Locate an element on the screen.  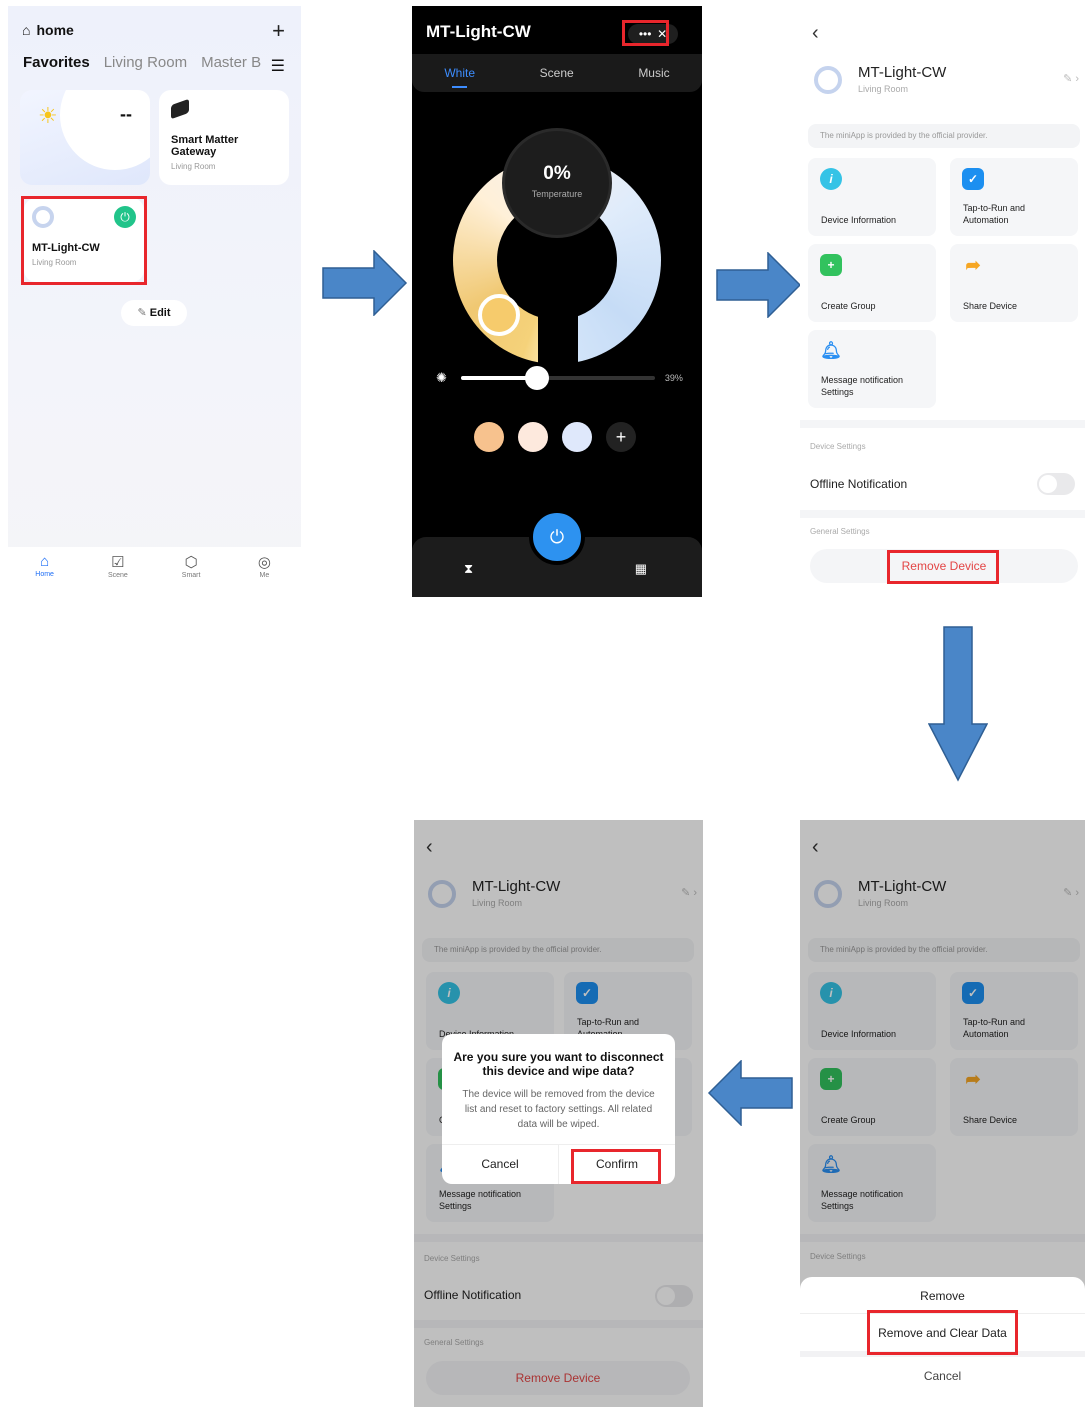
nav-smart: ⬡ Smart is located at coordinates (191, 575).